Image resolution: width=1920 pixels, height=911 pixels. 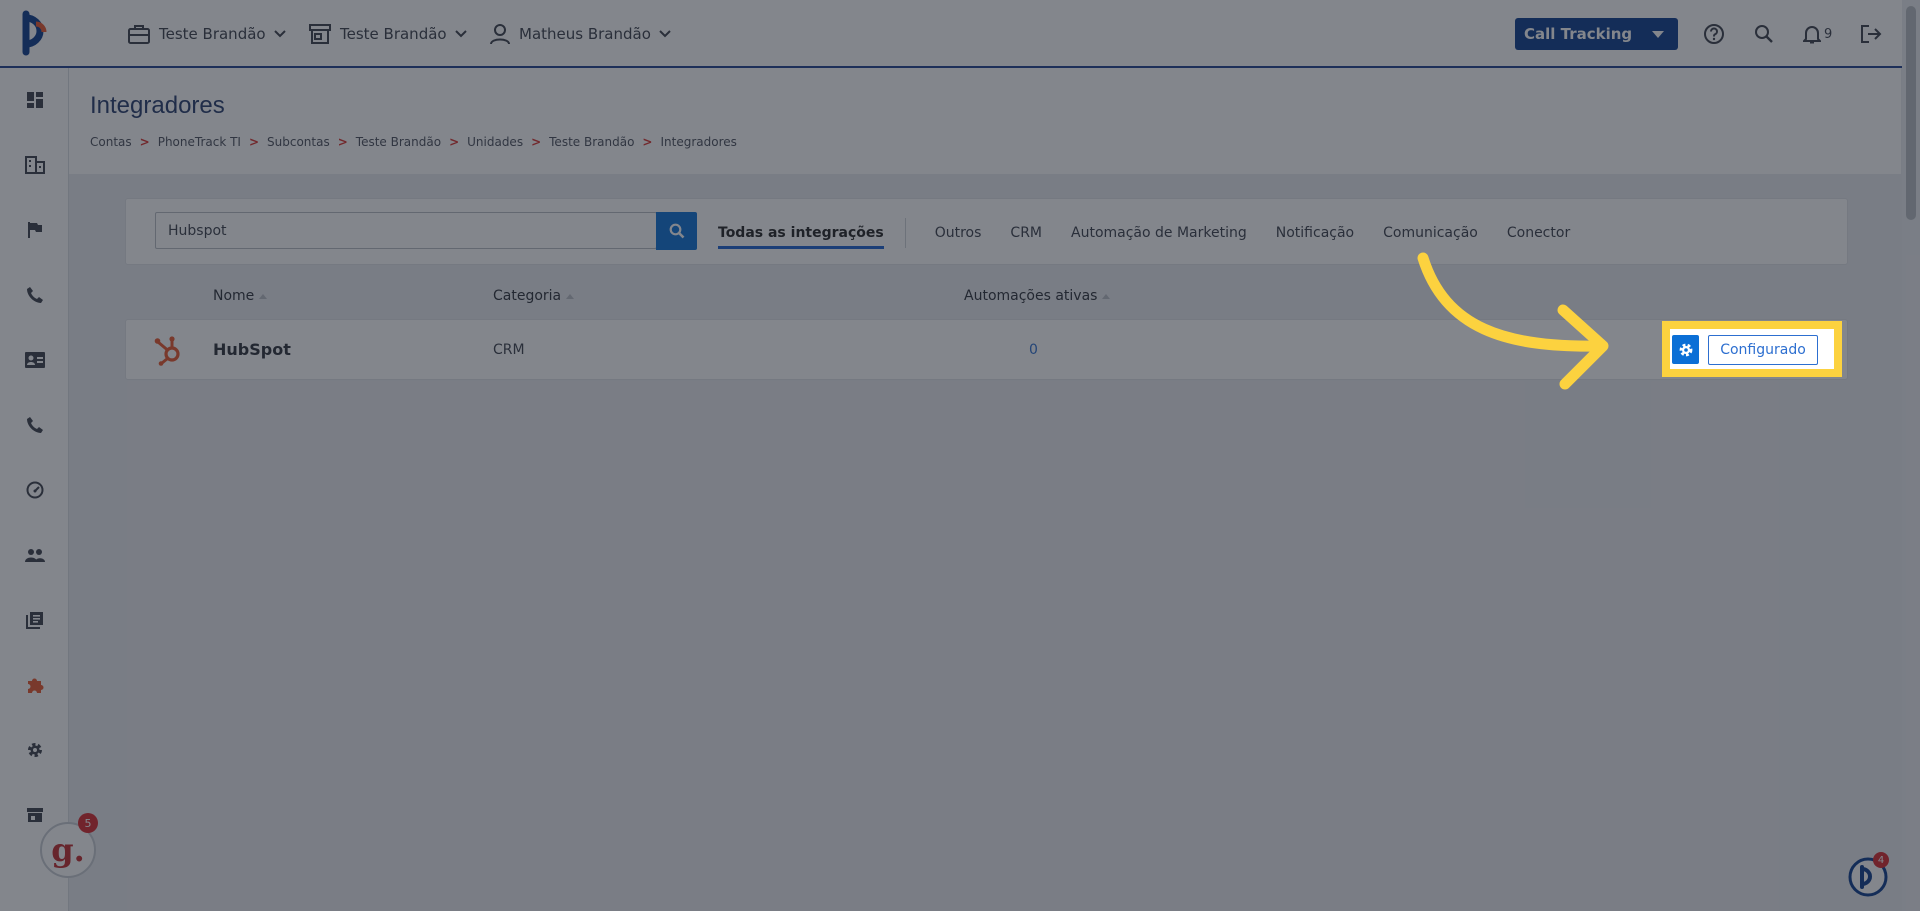 What do you see at coordinates (68, 850) in the screenshot?
I see `g-letter-icon: g.` at bounding box center [68, 850].